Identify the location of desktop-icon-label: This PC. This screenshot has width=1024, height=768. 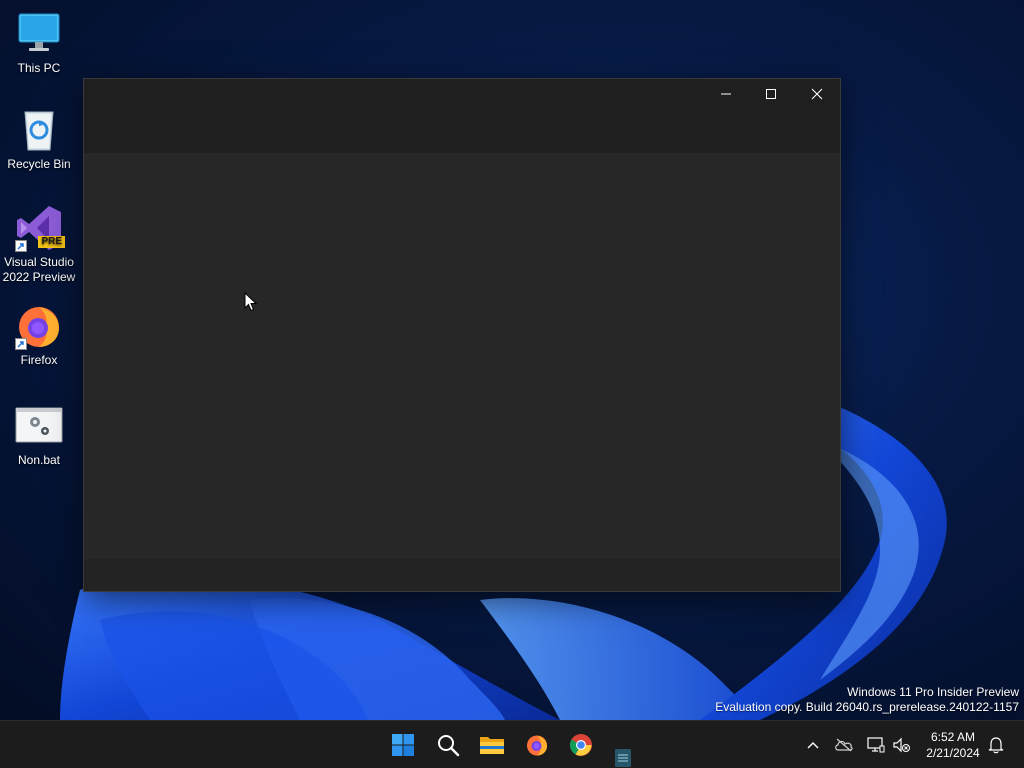
(39, 68).